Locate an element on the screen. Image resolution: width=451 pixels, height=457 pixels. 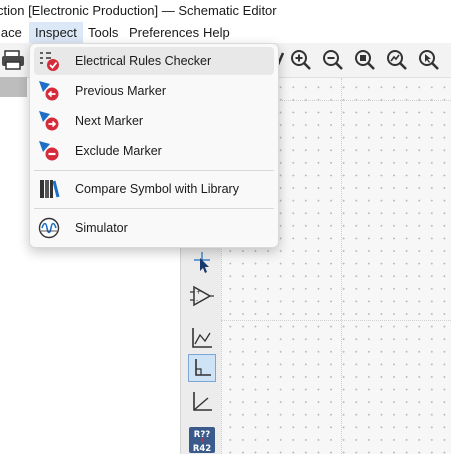
opamp-symbol-icon: + - is located at coordinates (202, 296).